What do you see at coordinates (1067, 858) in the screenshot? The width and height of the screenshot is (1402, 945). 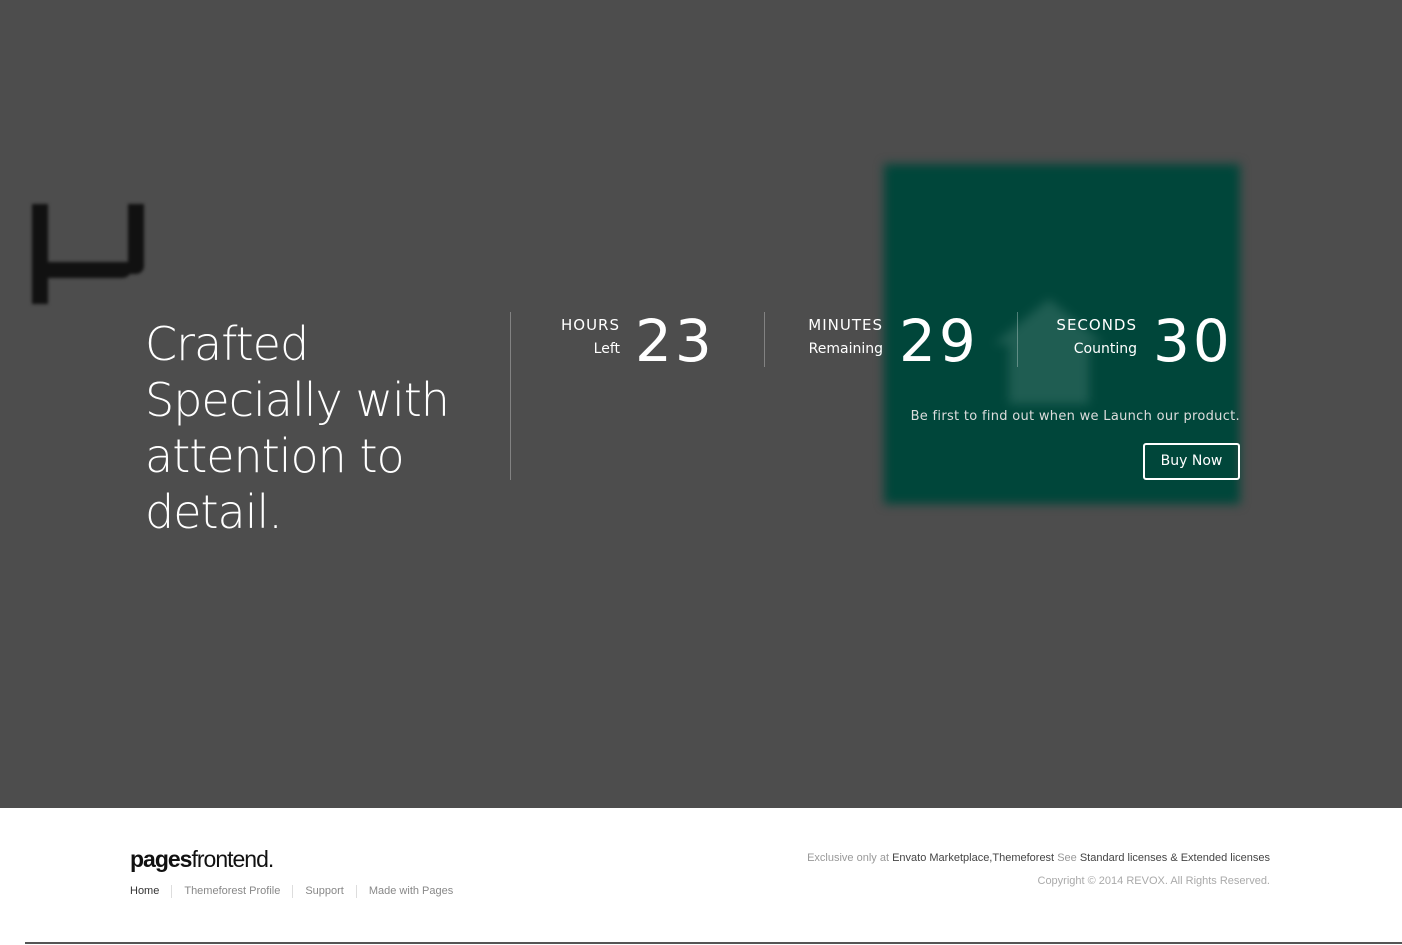 I see `see-text: See` at bounding box center [1067, 858].